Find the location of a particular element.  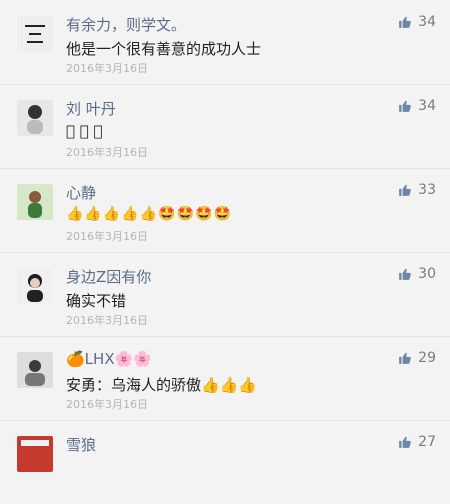

comment-author: 🍊LHX🌸🌸 is located at coordinates (109, 359).